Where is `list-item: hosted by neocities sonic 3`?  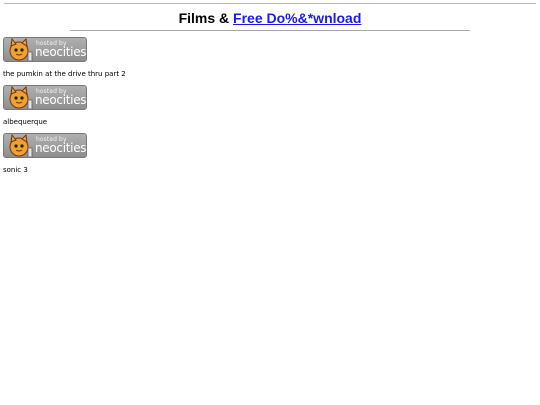
list-item: hosted by neocities sonic 3 is located at coordinates (45, 153).